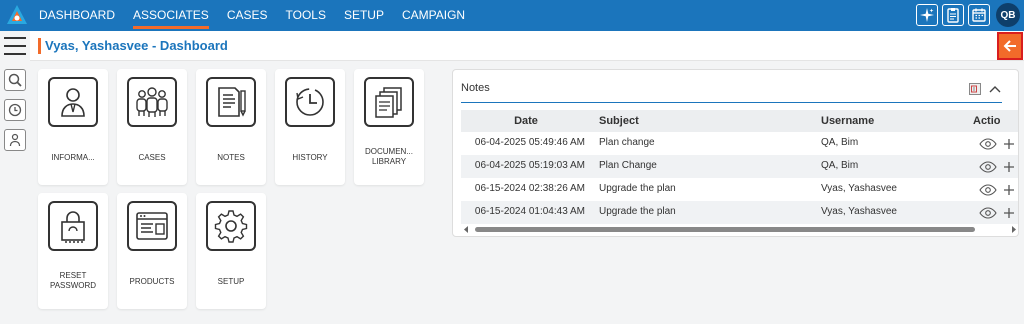  Describe the element at coordinates (953, 15) in the screenshot. I see `clipboard-icon` at that location.